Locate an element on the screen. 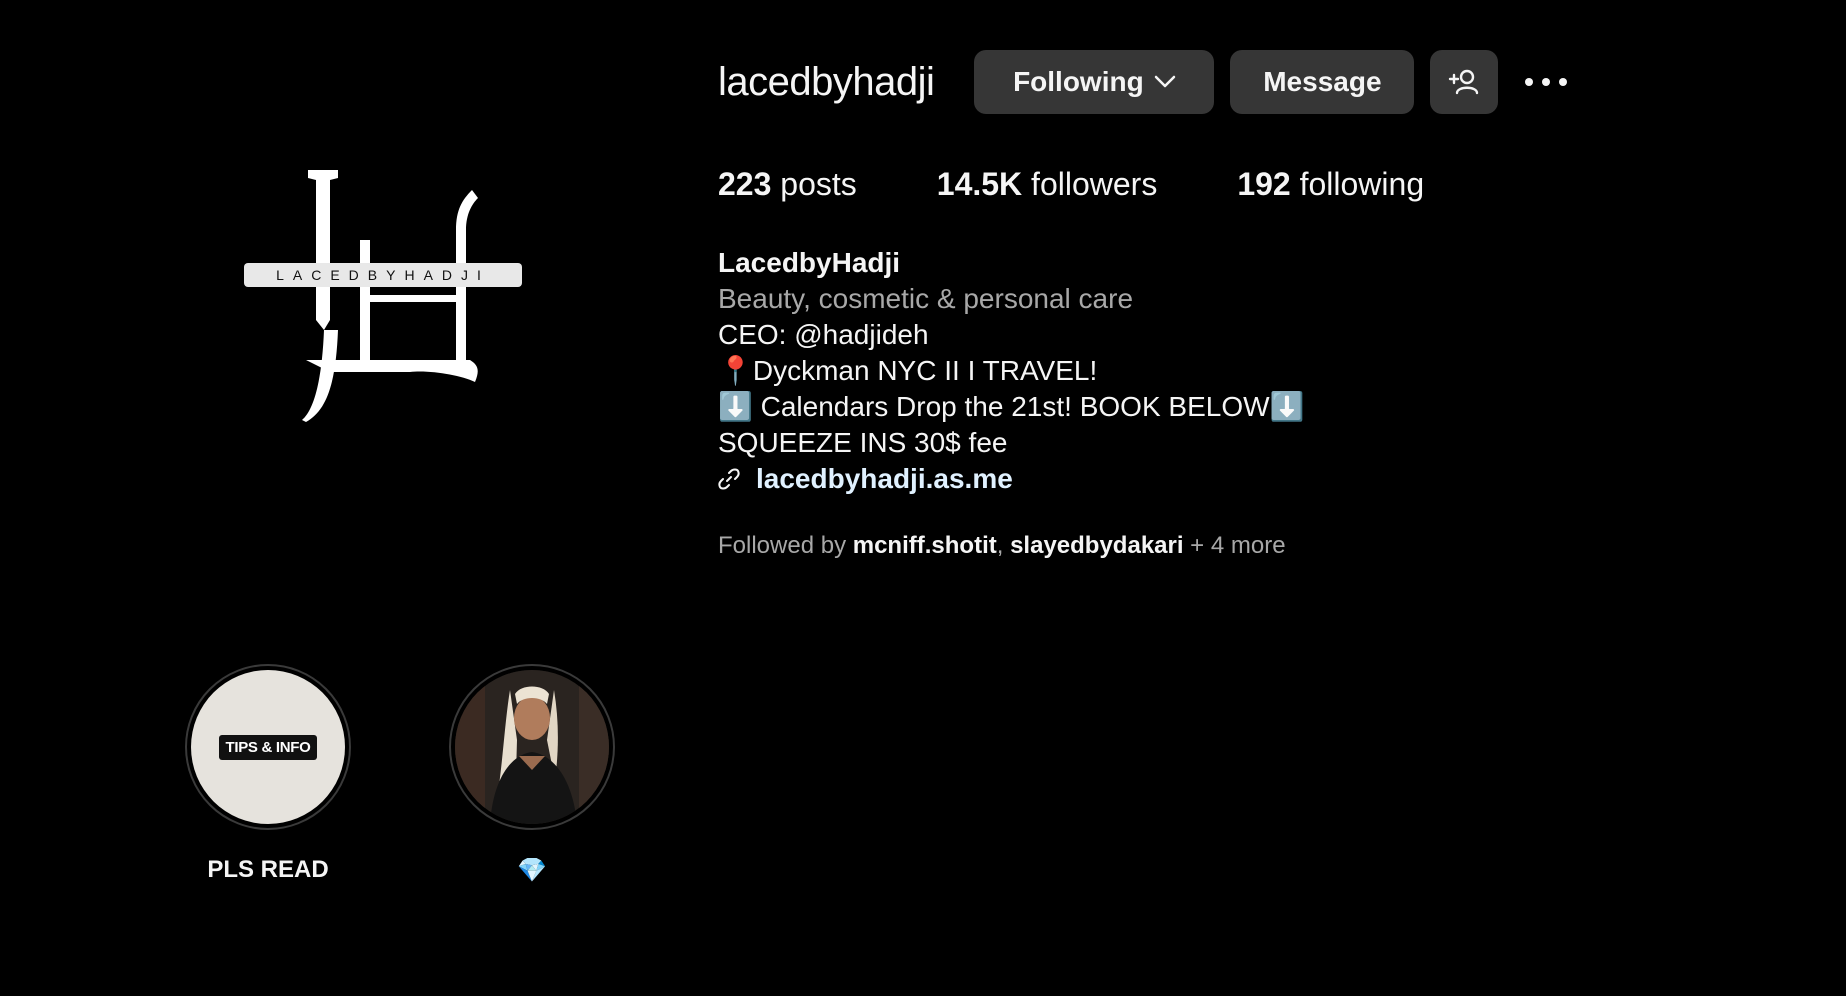 The width and height of the screenshot is (1846, 996). ellipsis-icon is located at coordinates (1546, 82).